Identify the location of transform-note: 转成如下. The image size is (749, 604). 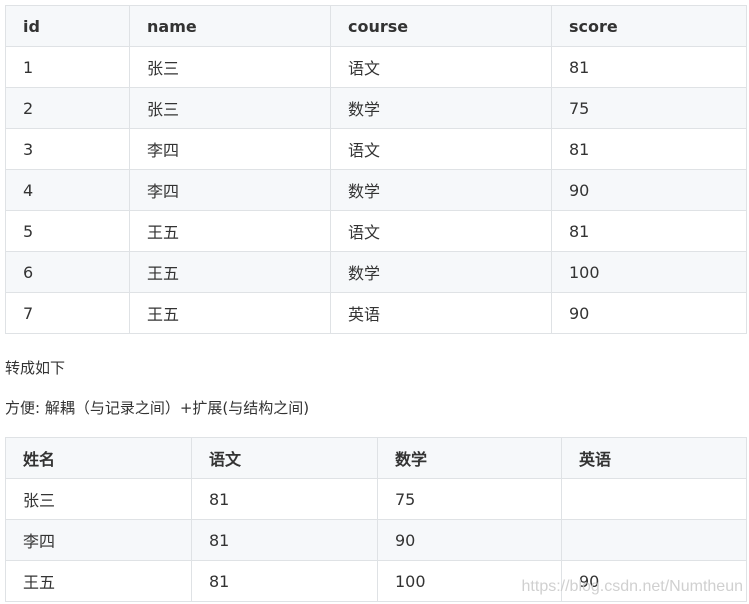
(35, 368).